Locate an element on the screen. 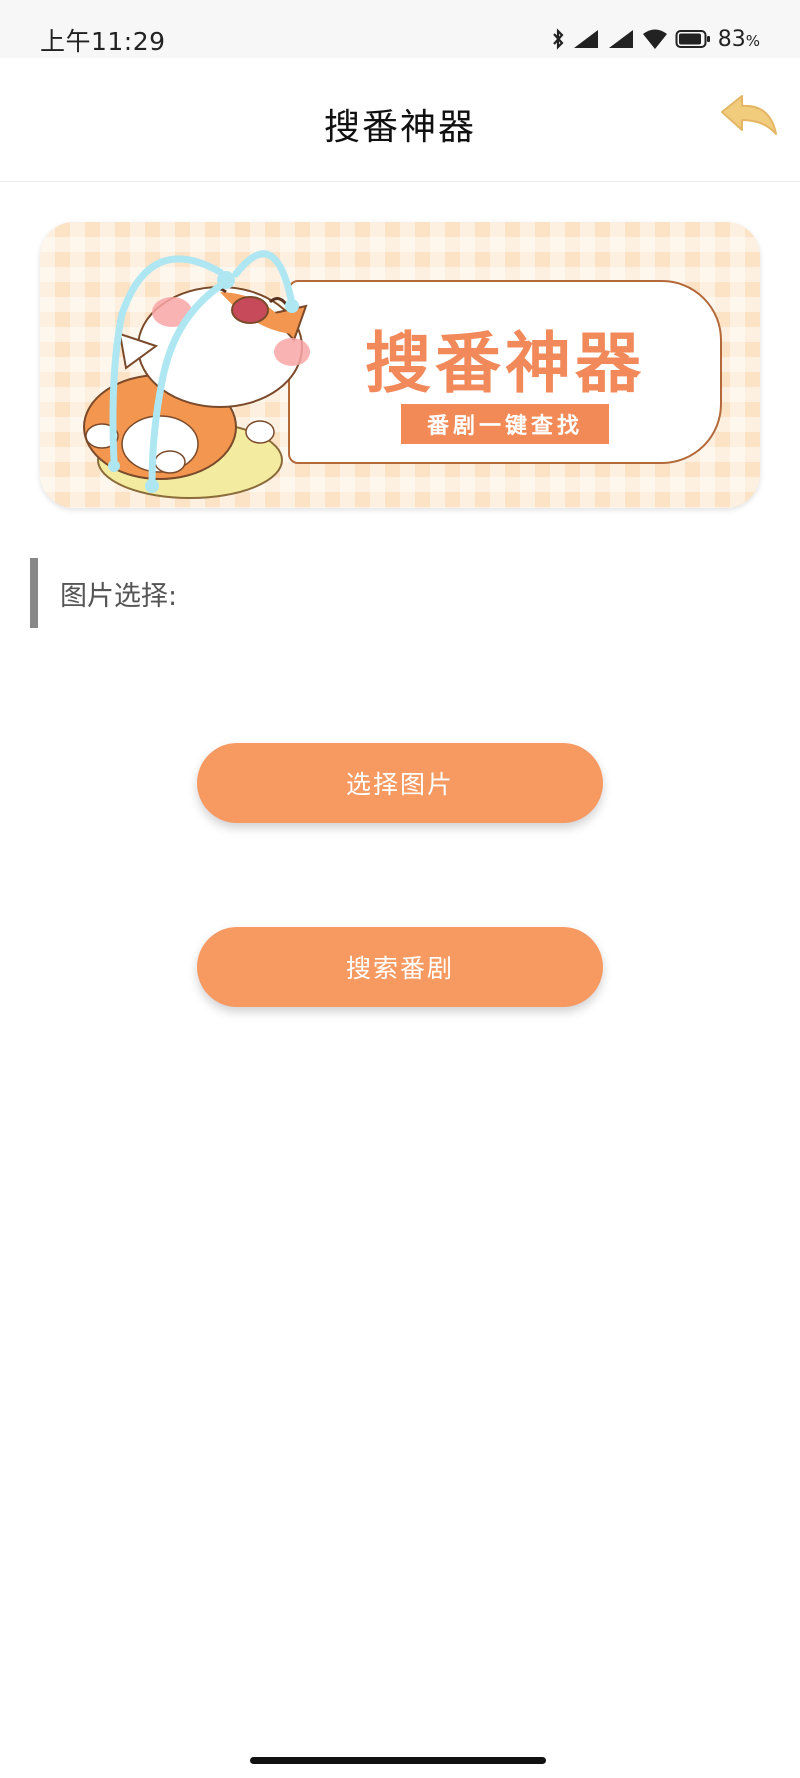 Image resolution: width=800 pixels, height=1778 pixels. status-time: 上午11:29 is located at coordinates (103, 41).